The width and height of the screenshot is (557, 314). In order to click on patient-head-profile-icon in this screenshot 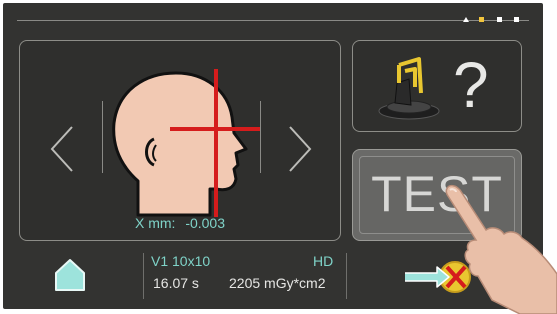, I will do `click(186, 143)`.